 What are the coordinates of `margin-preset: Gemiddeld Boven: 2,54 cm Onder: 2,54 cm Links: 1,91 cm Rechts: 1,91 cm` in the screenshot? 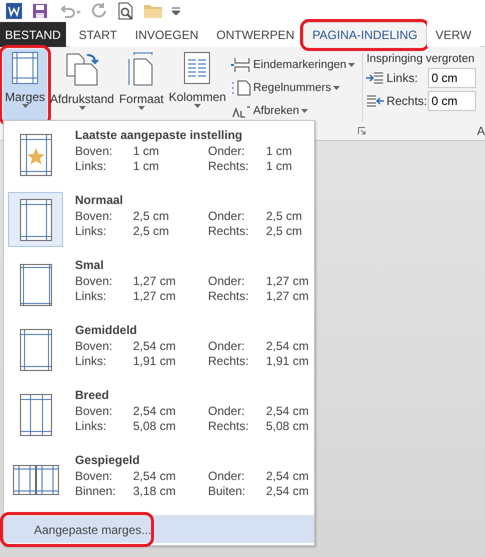 It's located at (159, 353).